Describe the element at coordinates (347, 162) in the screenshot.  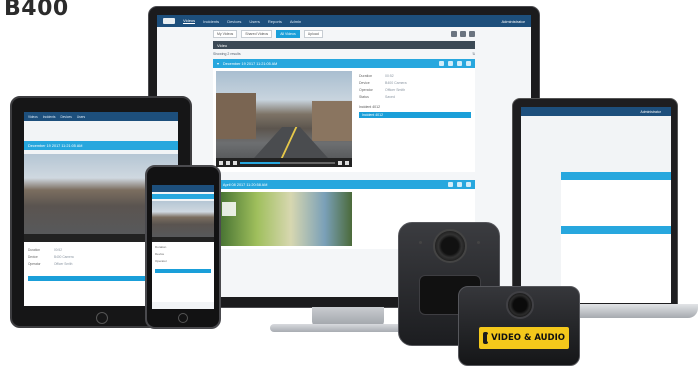
I see `fullscreen-icon` at that location.